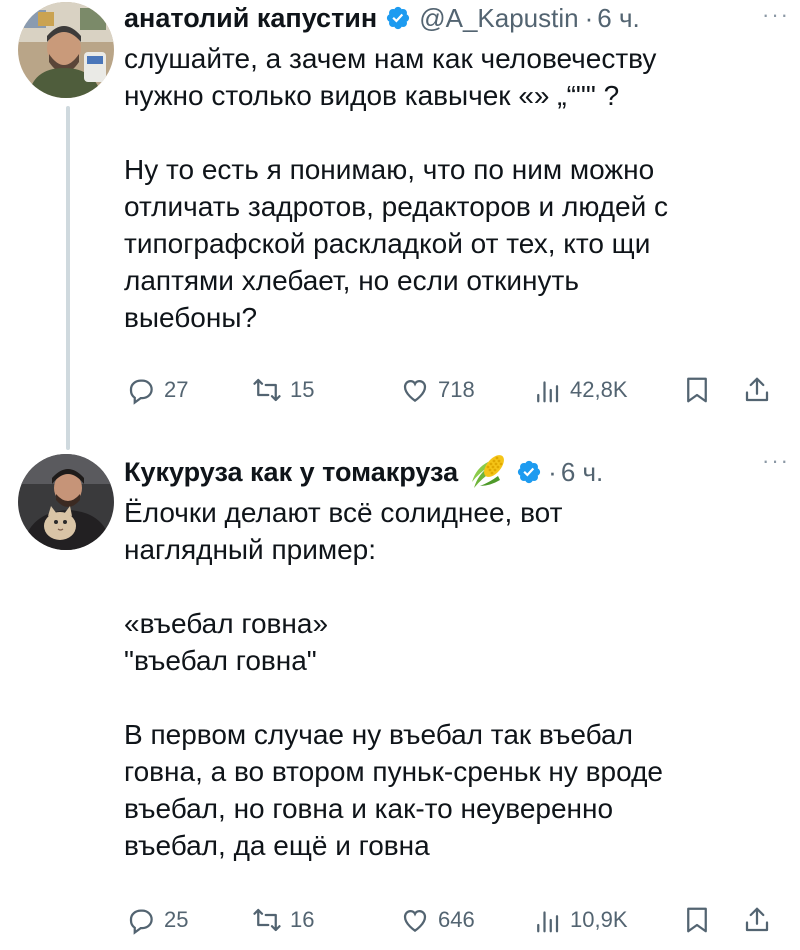 The height and width of the screenshot is (950, 800). Describe the element at coordinates (343, 512) in the screenshot. I see `paragraph-line: Ёлочки делают всё солиднее, вот` at that location.